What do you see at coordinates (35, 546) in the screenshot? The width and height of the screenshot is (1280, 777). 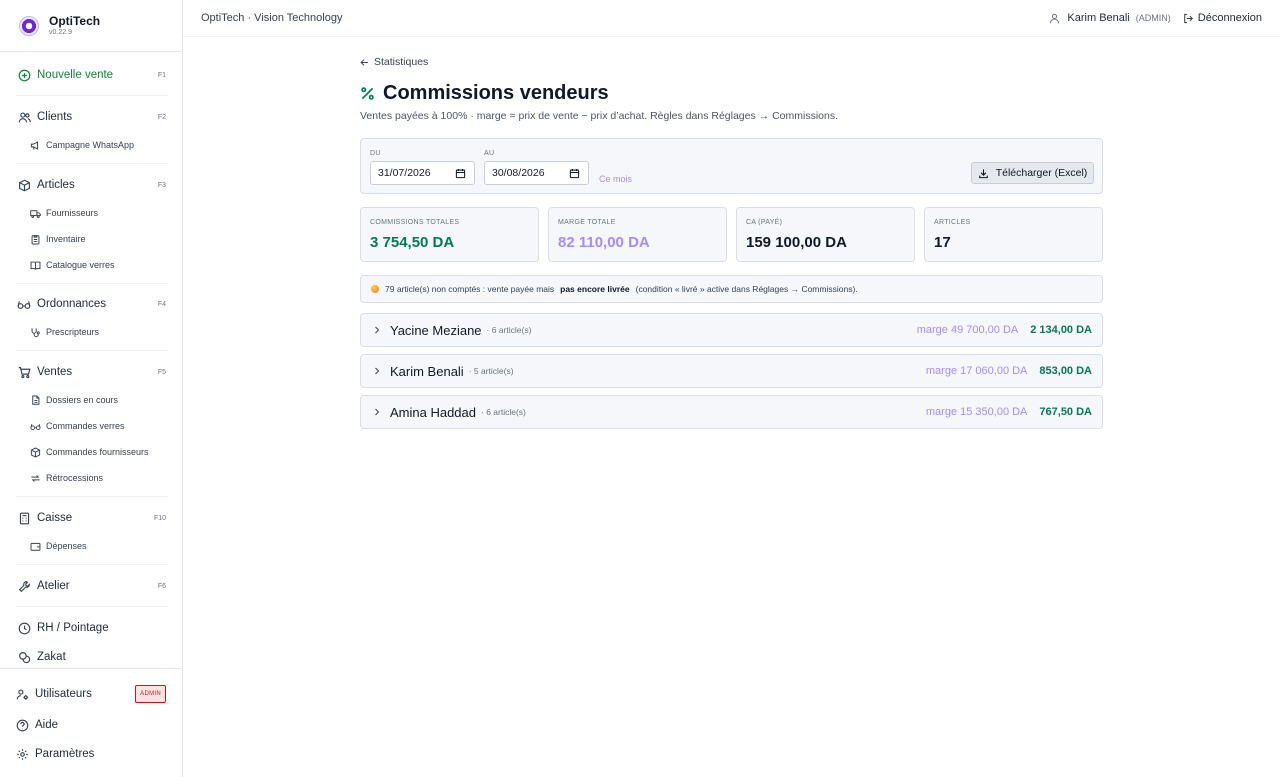 I see `wallet-icon` at bounding box center [35, 546].